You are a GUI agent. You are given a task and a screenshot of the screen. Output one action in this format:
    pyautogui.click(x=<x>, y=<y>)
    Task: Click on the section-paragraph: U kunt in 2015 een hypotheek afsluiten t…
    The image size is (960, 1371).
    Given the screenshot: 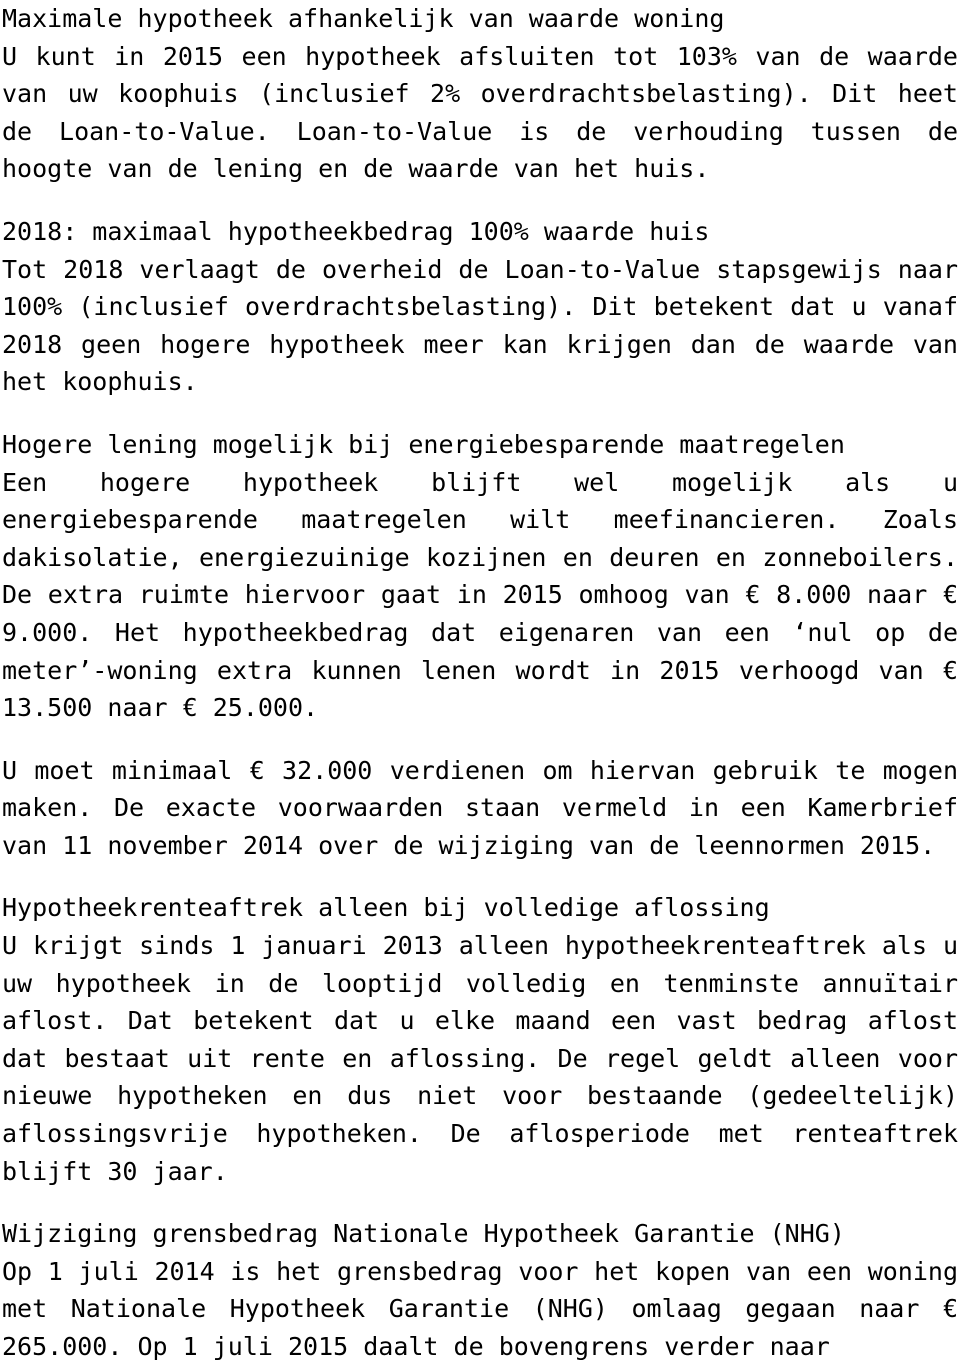 What is the action you would take?
    pyautogui.click(x=480, y=112)
    